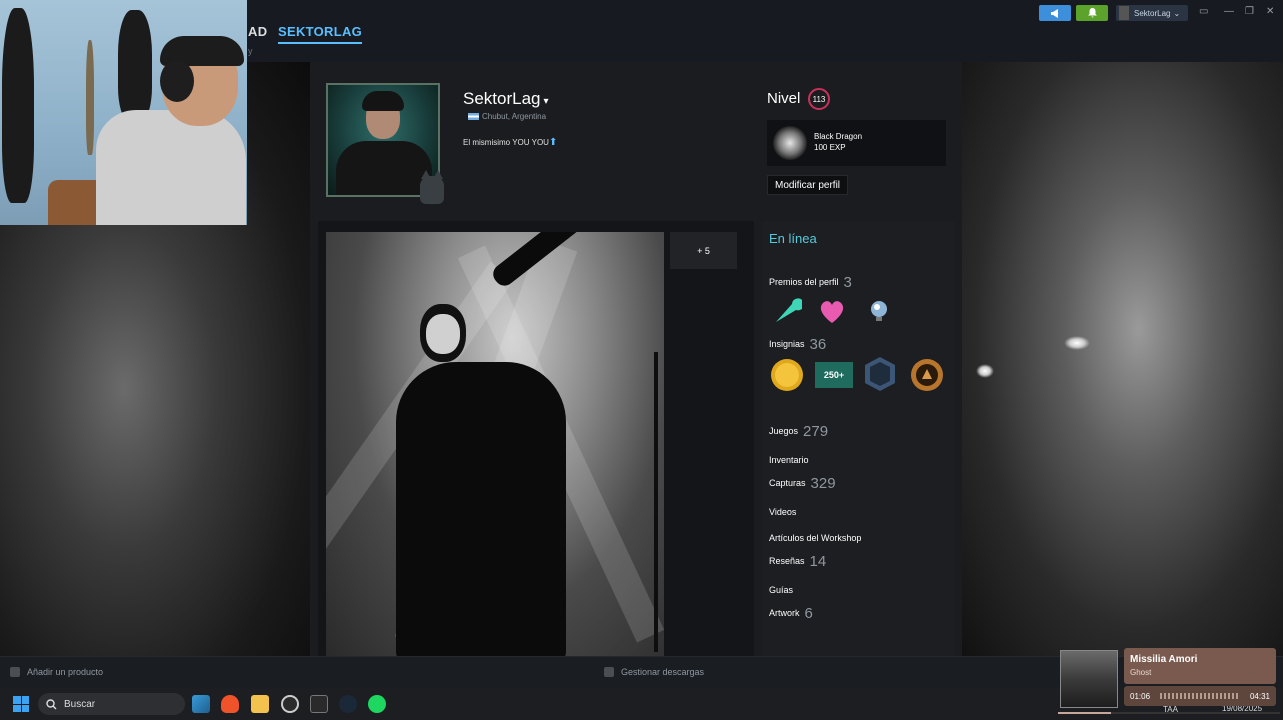  Describe the element at coordinates (609, 672) in the screenshot. I see `download-icon` at that location.